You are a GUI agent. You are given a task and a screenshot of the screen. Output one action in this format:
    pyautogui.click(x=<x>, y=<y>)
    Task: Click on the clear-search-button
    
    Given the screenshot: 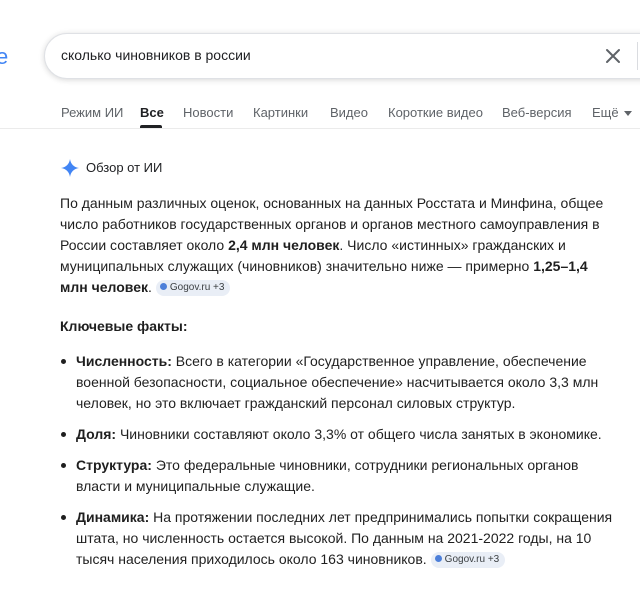 What is the action you would take?
    pyautogui.click(x=613, y=56)
    